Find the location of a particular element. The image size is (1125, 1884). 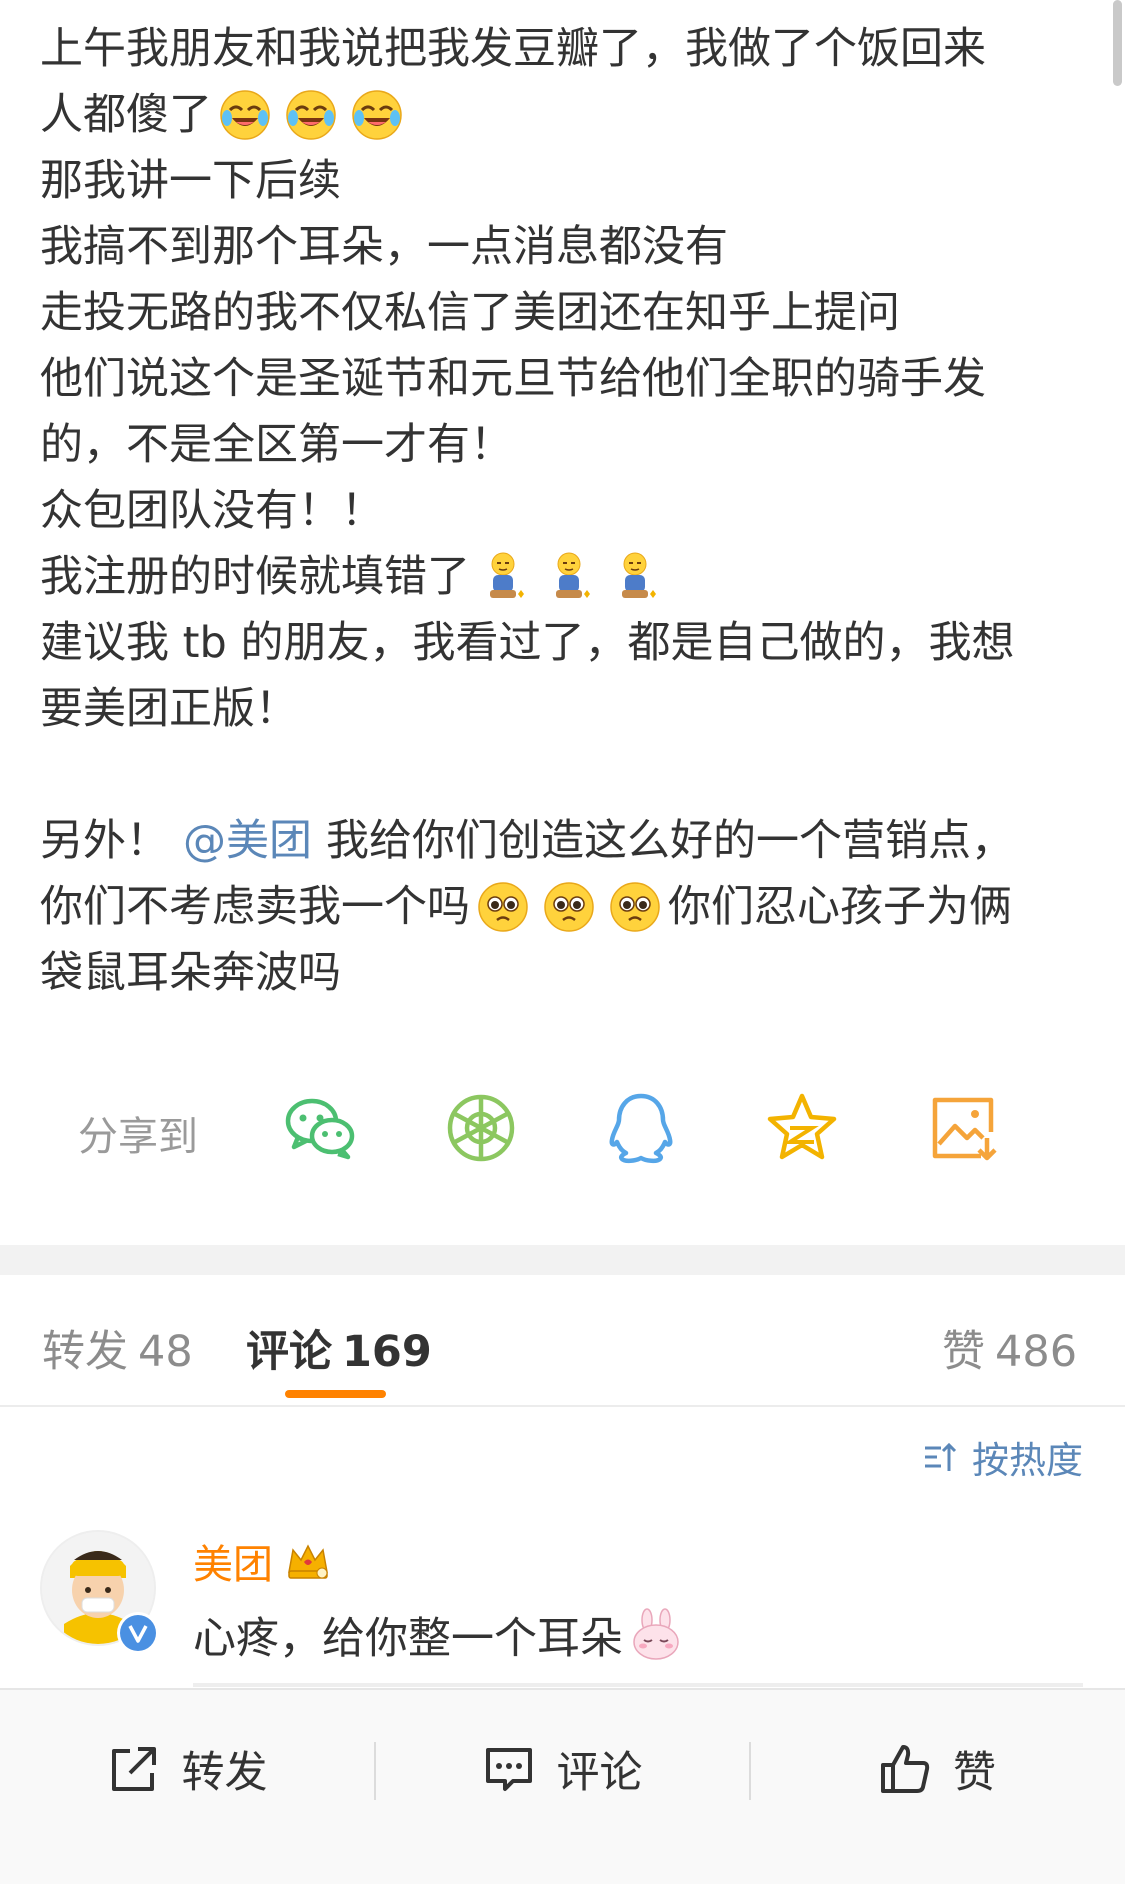

post-line: 建议我 tb 的朋友，我看过了，都是自己做的，我想 is located at coordinates (560, 643).